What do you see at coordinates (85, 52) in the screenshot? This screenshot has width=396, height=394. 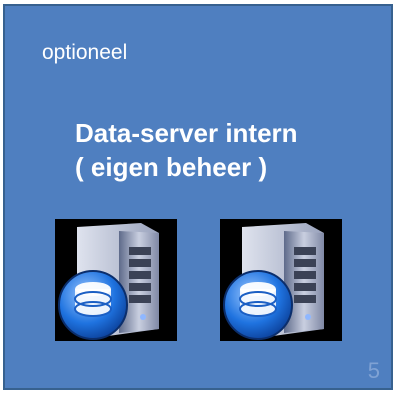 I see `optional-label: optioneel` at bounding box center [85, 52].